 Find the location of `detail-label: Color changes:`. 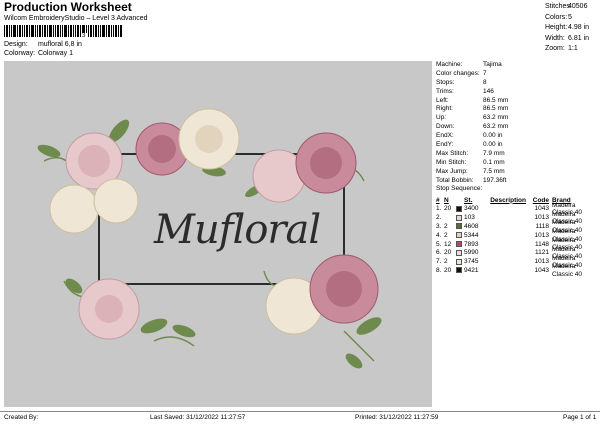

detail-label: Color changes: is located at coordinates (458, 73).